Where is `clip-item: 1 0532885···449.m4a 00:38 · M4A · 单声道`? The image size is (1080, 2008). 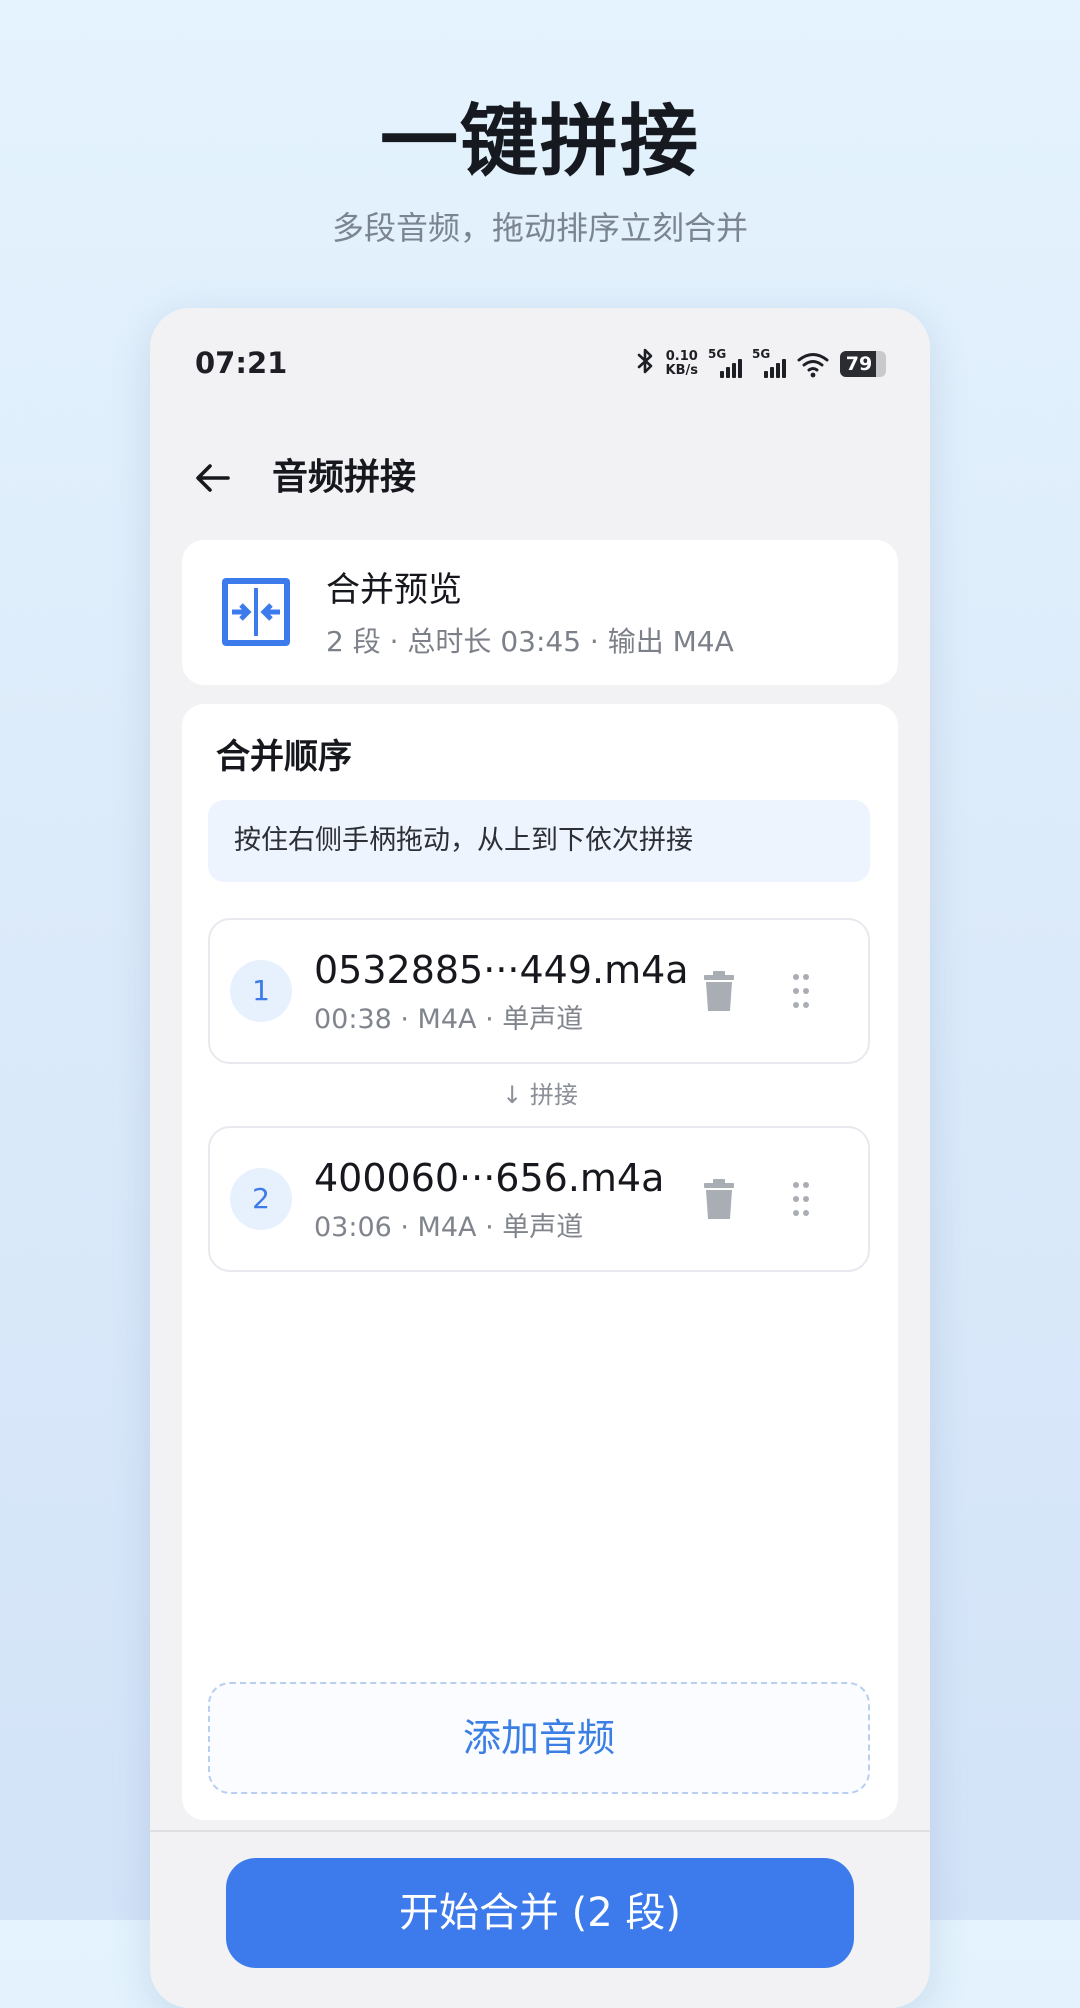
clip-item: 1 0532885···449.m4a 00:38 · M4A · 单声道 is located at coordinates (539, 991).